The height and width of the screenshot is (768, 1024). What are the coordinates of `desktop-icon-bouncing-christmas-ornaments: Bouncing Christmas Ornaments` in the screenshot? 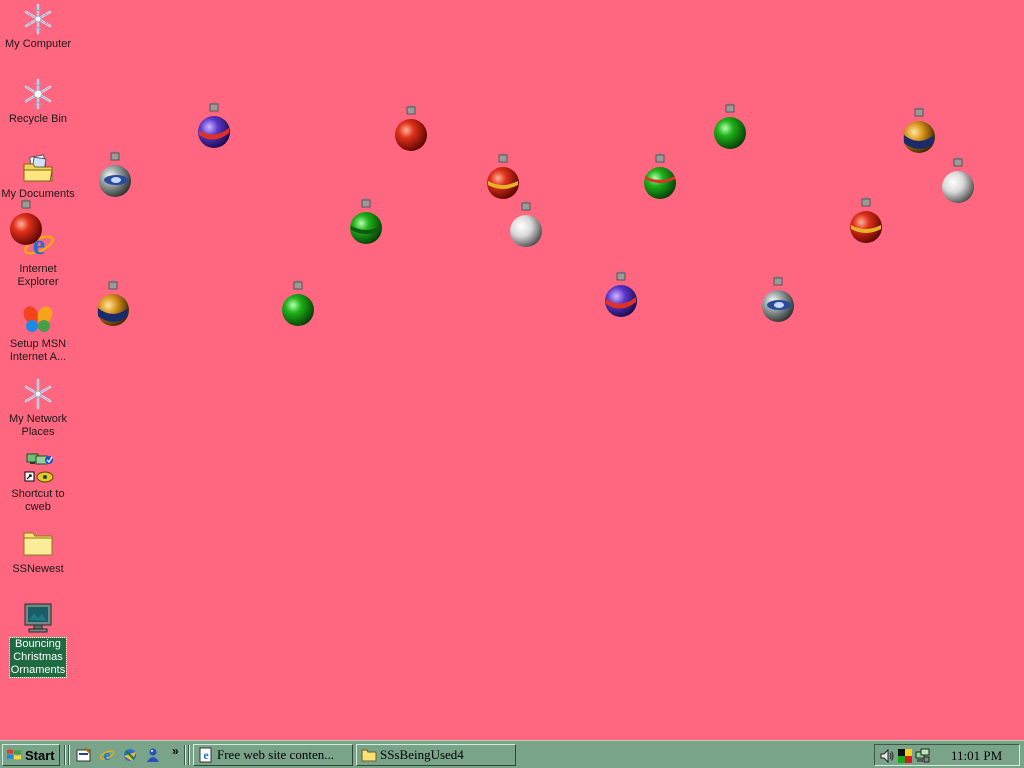 It's located at (38, 640).